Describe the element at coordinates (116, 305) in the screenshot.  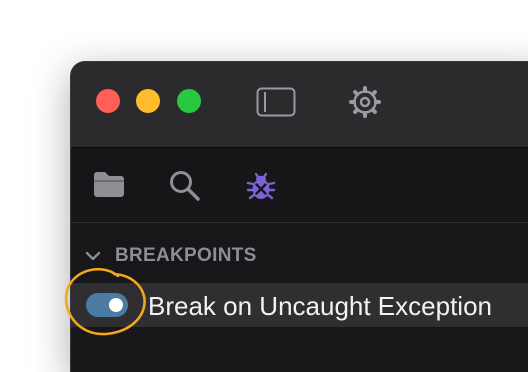
I see `toggle-knob` at that location.